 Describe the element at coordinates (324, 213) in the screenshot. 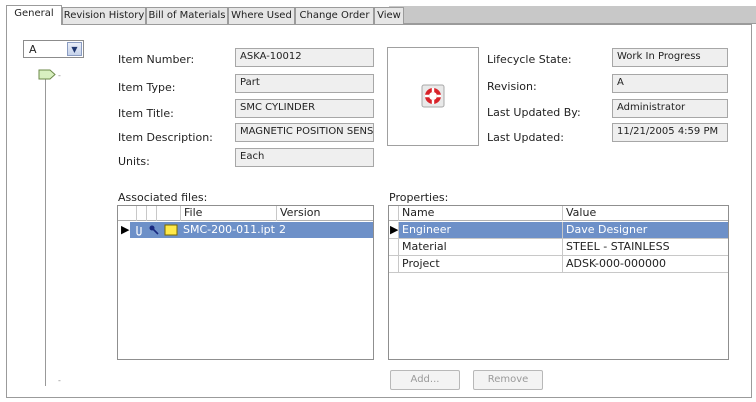

I see `version-column-header: Version` at that location.